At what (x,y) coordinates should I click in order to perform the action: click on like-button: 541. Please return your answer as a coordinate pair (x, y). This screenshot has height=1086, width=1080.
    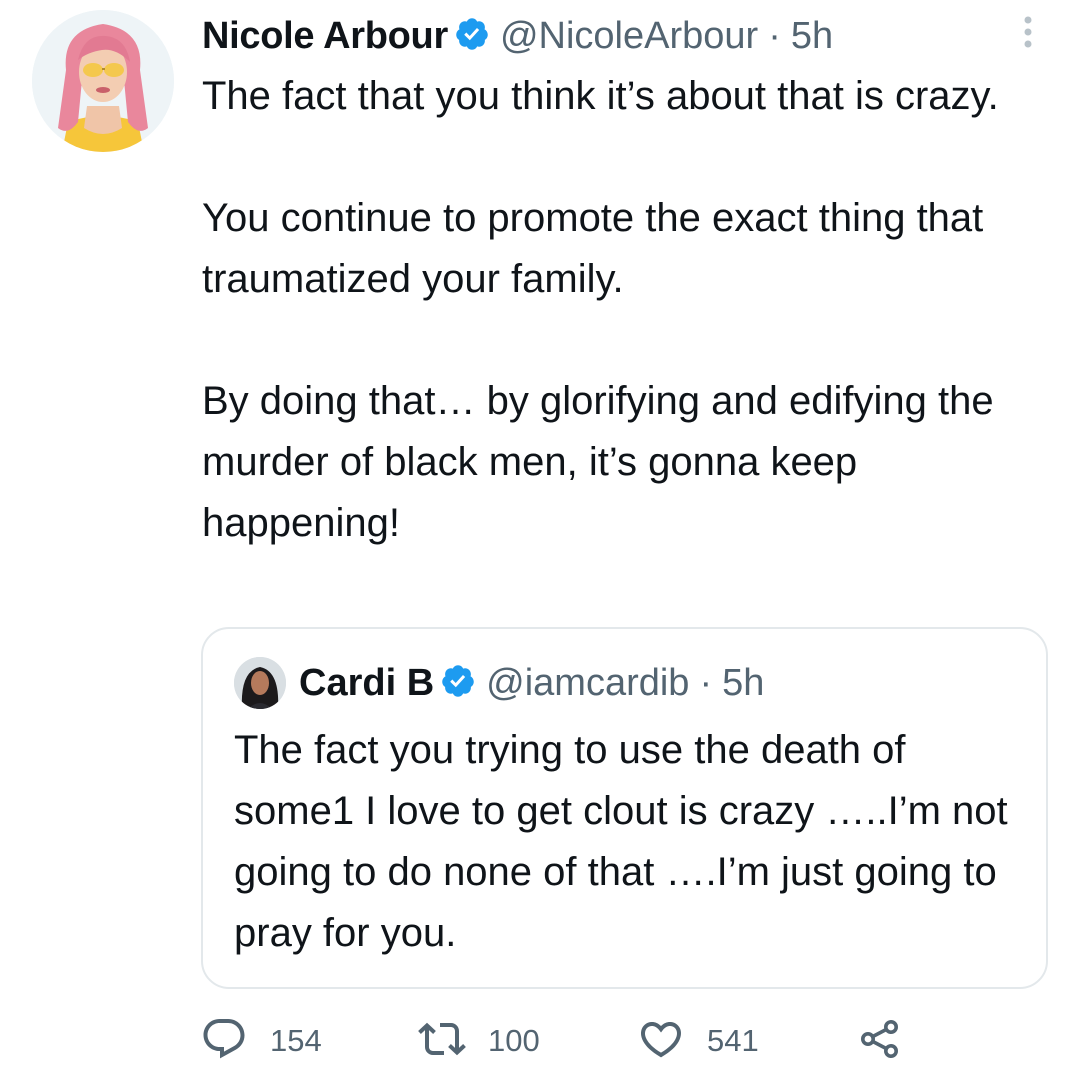
    Looking at the image, I should click on (698, 1041).